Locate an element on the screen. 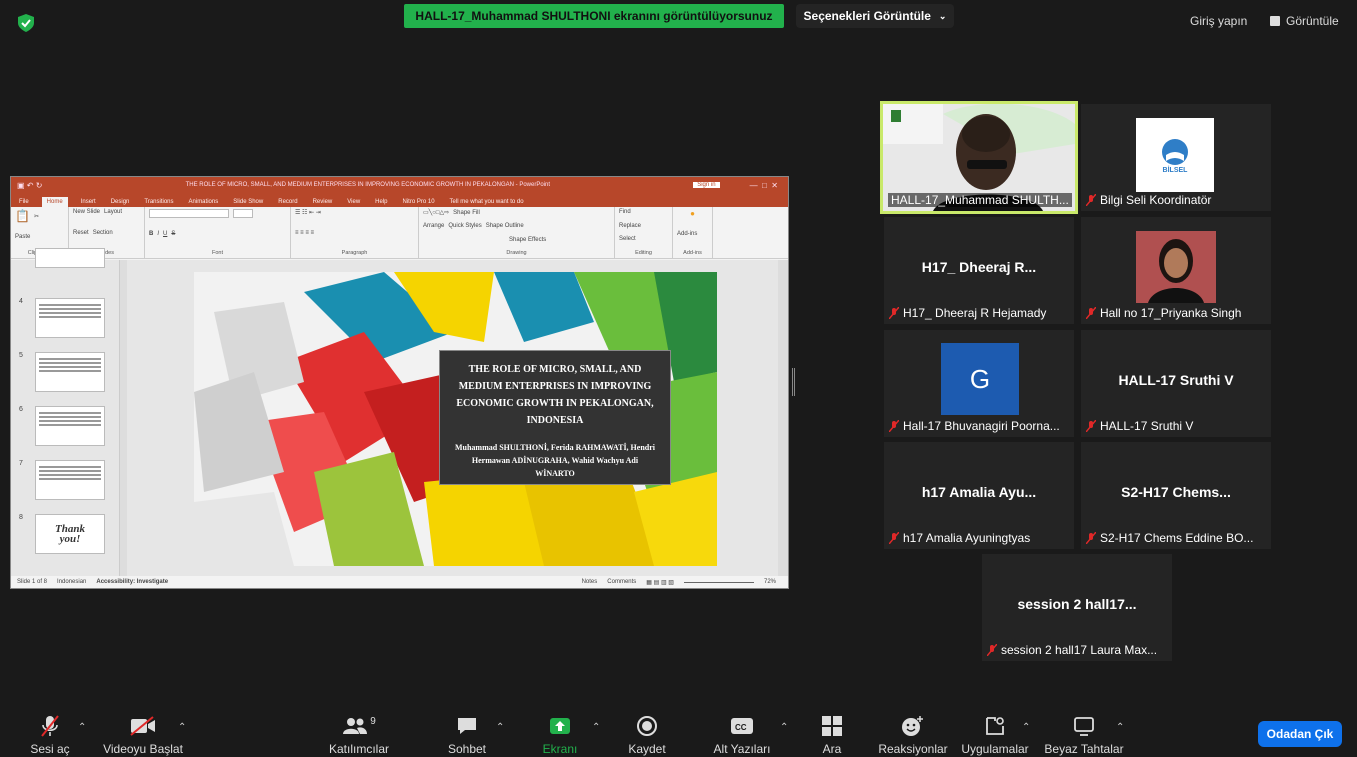 This screenshot has height=757, width=1357. ppt-menu-tab: Tell me what you want to do is located at coordinates (487, 202).